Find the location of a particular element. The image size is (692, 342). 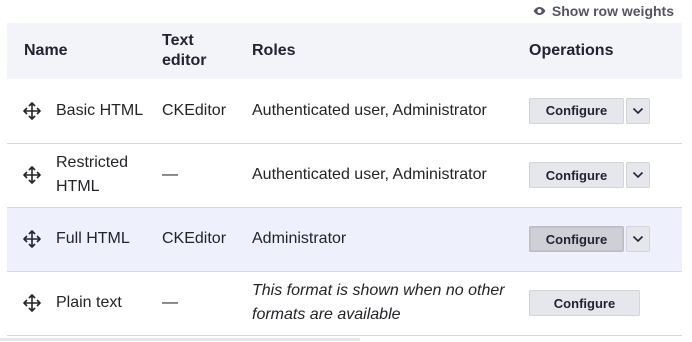

column-header-roles: Roles is located at coordinates (274, 50).